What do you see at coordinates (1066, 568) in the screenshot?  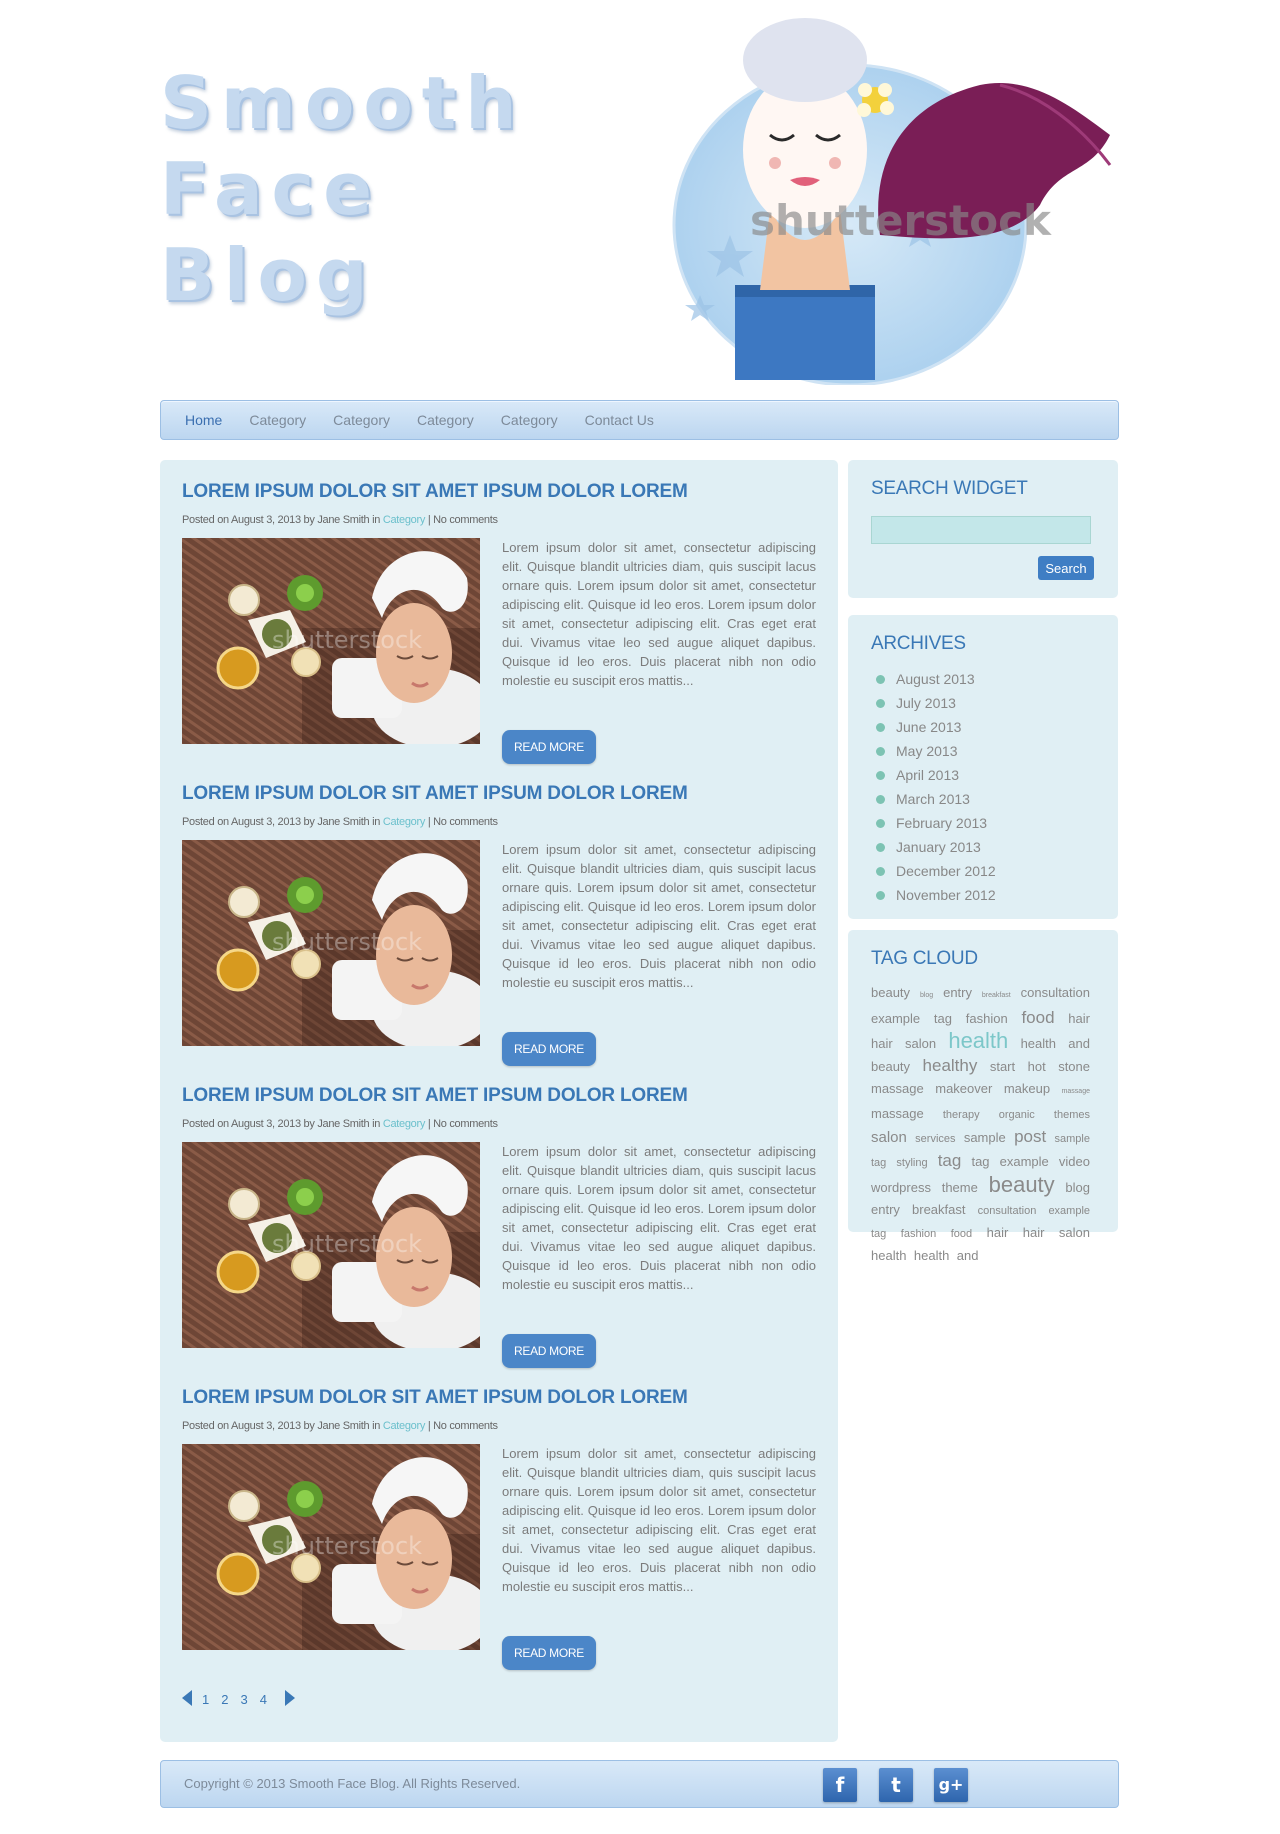 I see `search-button: Search` at bounding box center [1066, 568].